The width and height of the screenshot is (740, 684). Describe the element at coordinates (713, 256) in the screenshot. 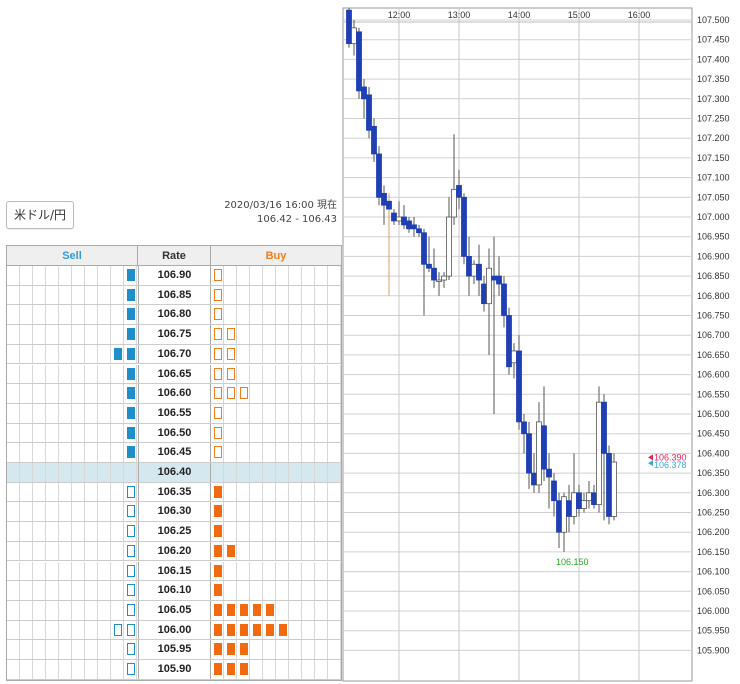

I see `y-tick-label: 106.900` at that location.